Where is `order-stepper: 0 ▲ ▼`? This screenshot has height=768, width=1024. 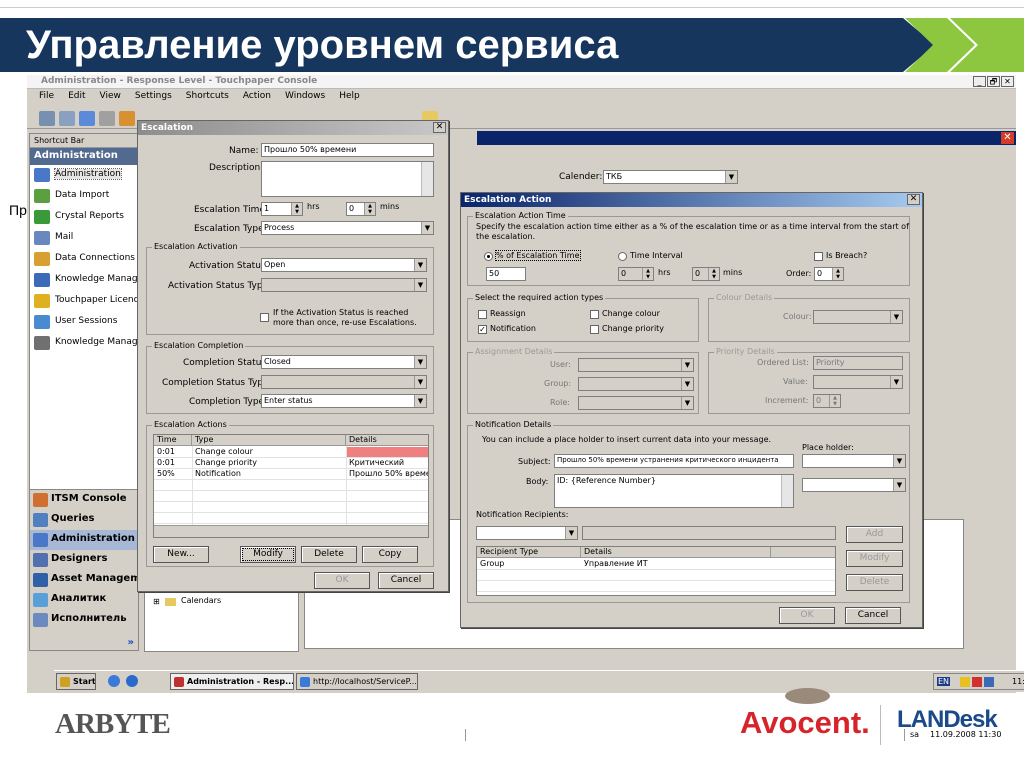
order-stepper: 0 ▲ ▼ is located at coordinates (829, 274).